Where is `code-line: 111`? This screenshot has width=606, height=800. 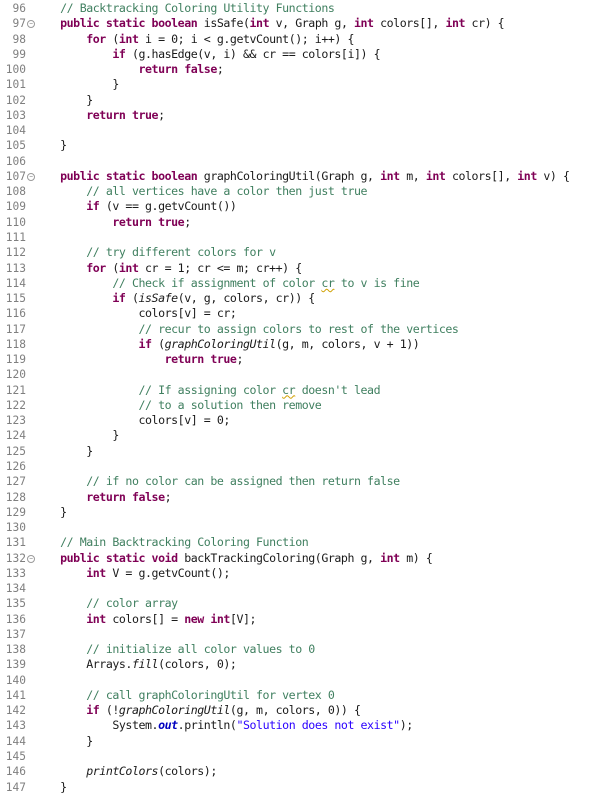
code-line: 111 is located at coordinates (303, 237).